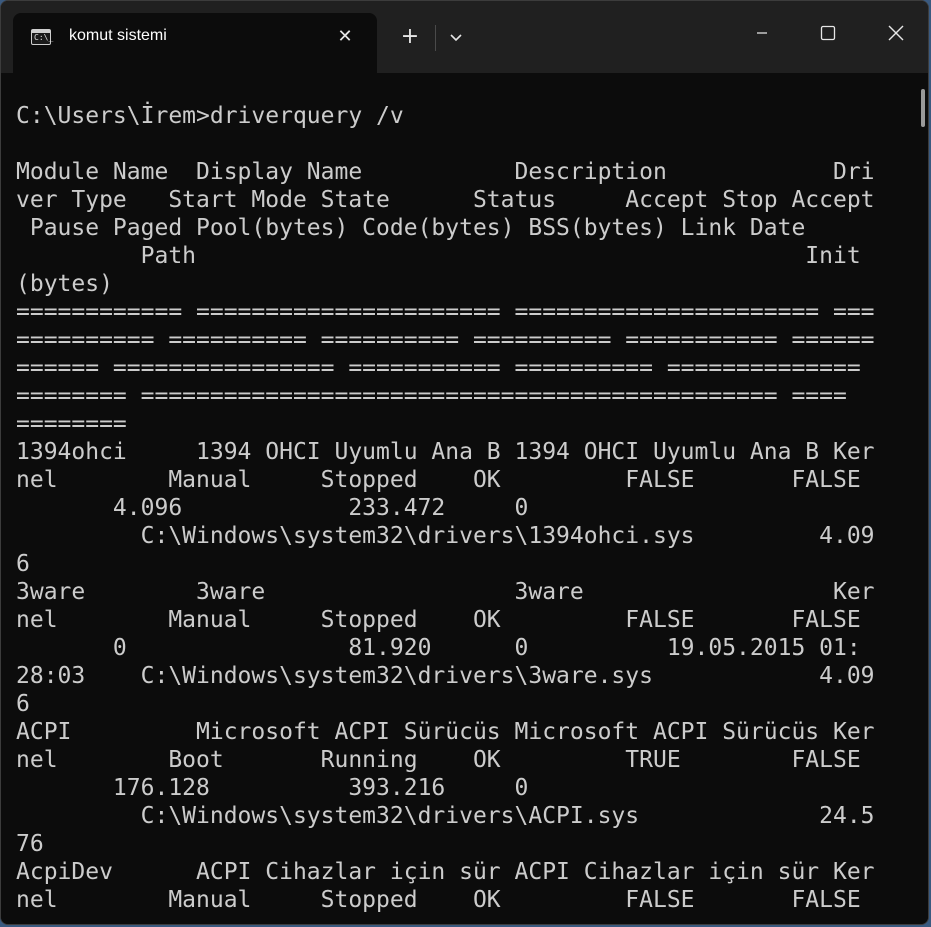  I want to click on maximize-icon, so click(828, 33).